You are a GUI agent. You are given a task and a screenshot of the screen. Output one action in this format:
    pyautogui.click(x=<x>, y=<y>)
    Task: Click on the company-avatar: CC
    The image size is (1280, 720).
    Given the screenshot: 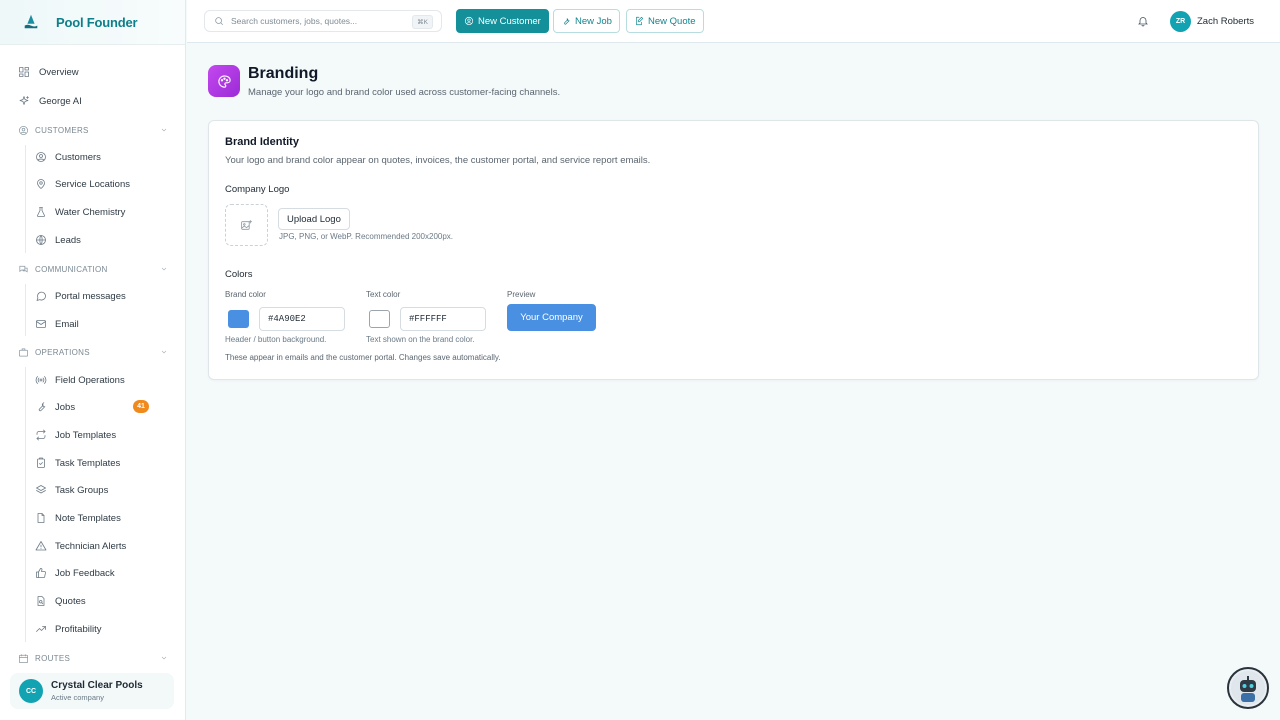 What is the action you would take?
    pyautogui.click(x=31, y=691)
    